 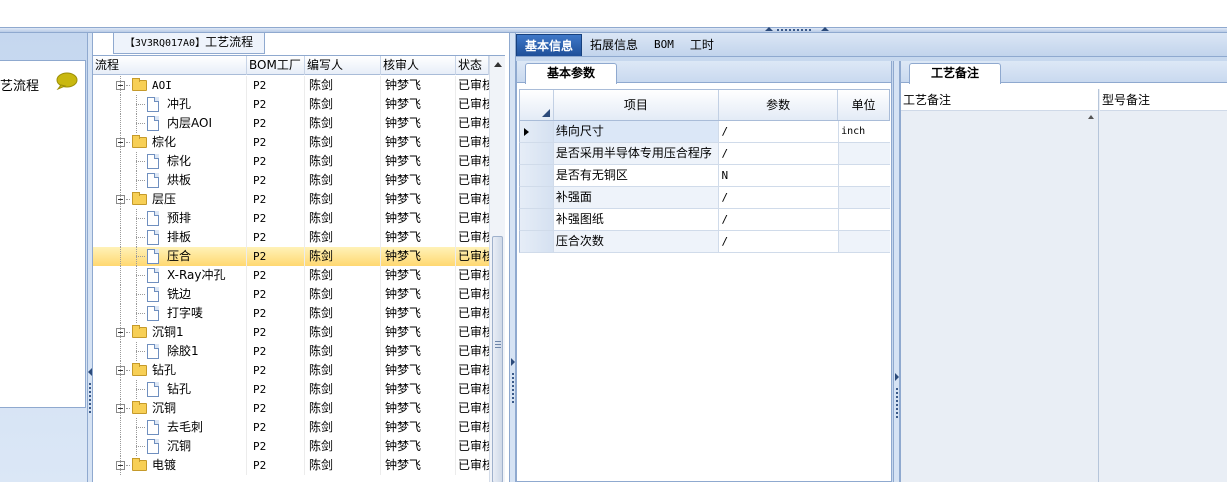 I want to click on column-header-reviewer: 核审人, so click(x=418, y=65).